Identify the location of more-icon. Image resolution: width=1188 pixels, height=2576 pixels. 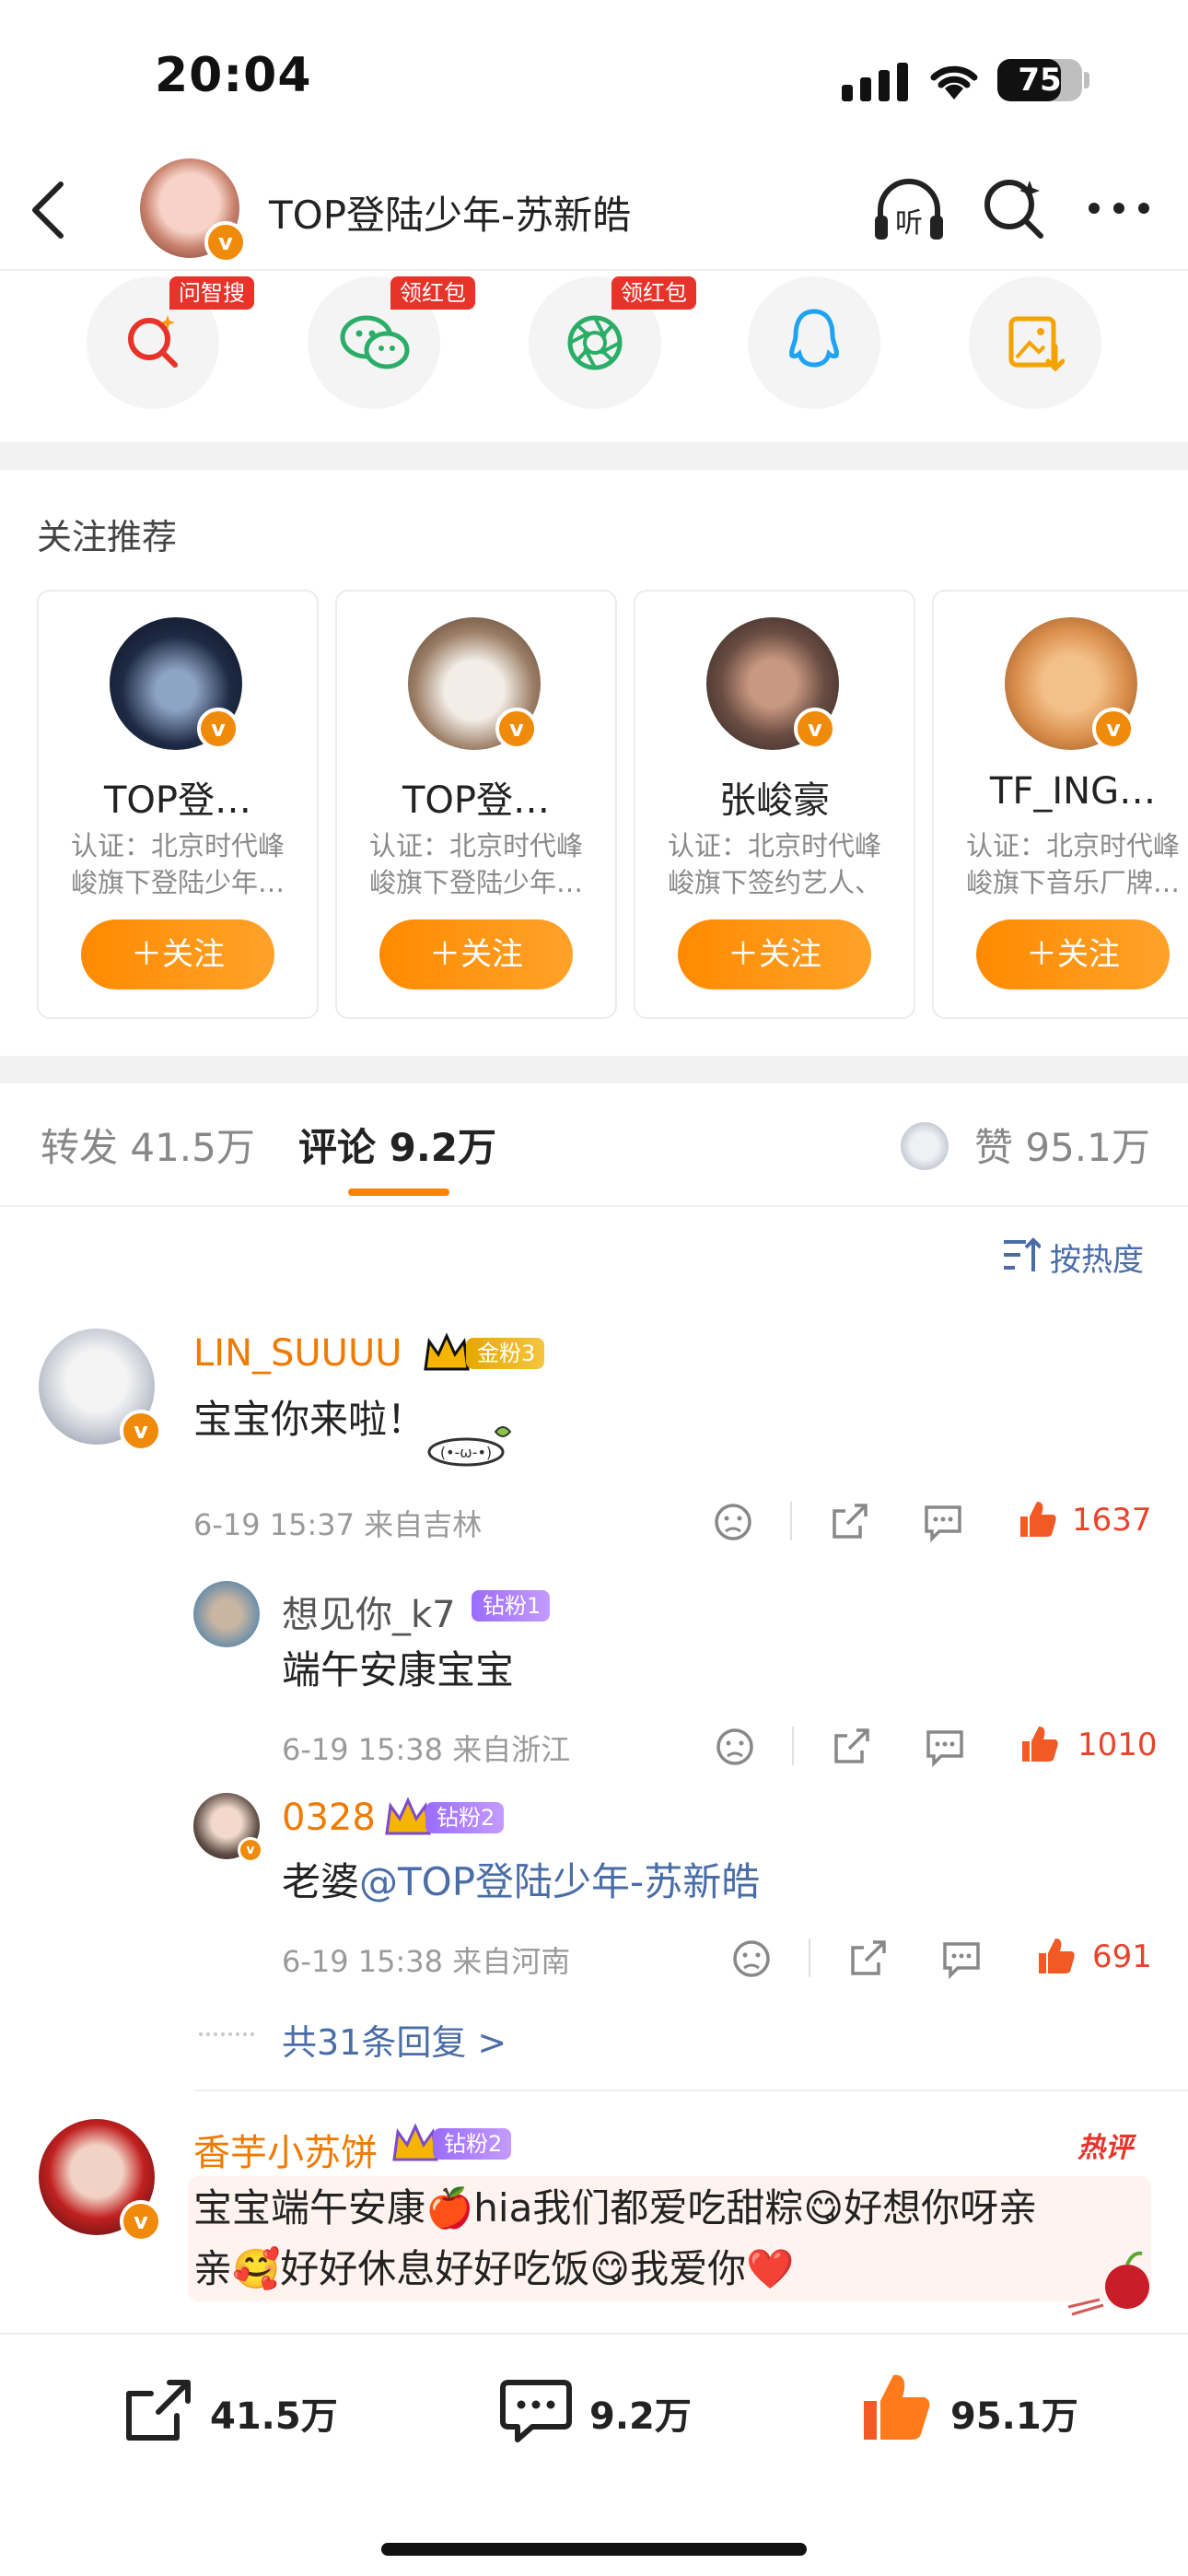
(1119, 208).